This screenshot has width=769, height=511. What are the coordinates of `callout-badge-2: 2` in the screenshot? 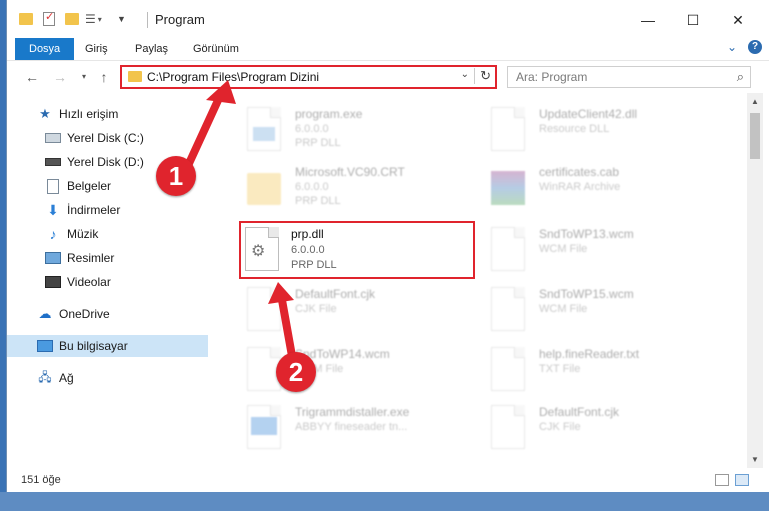 It's located at (296, 372).